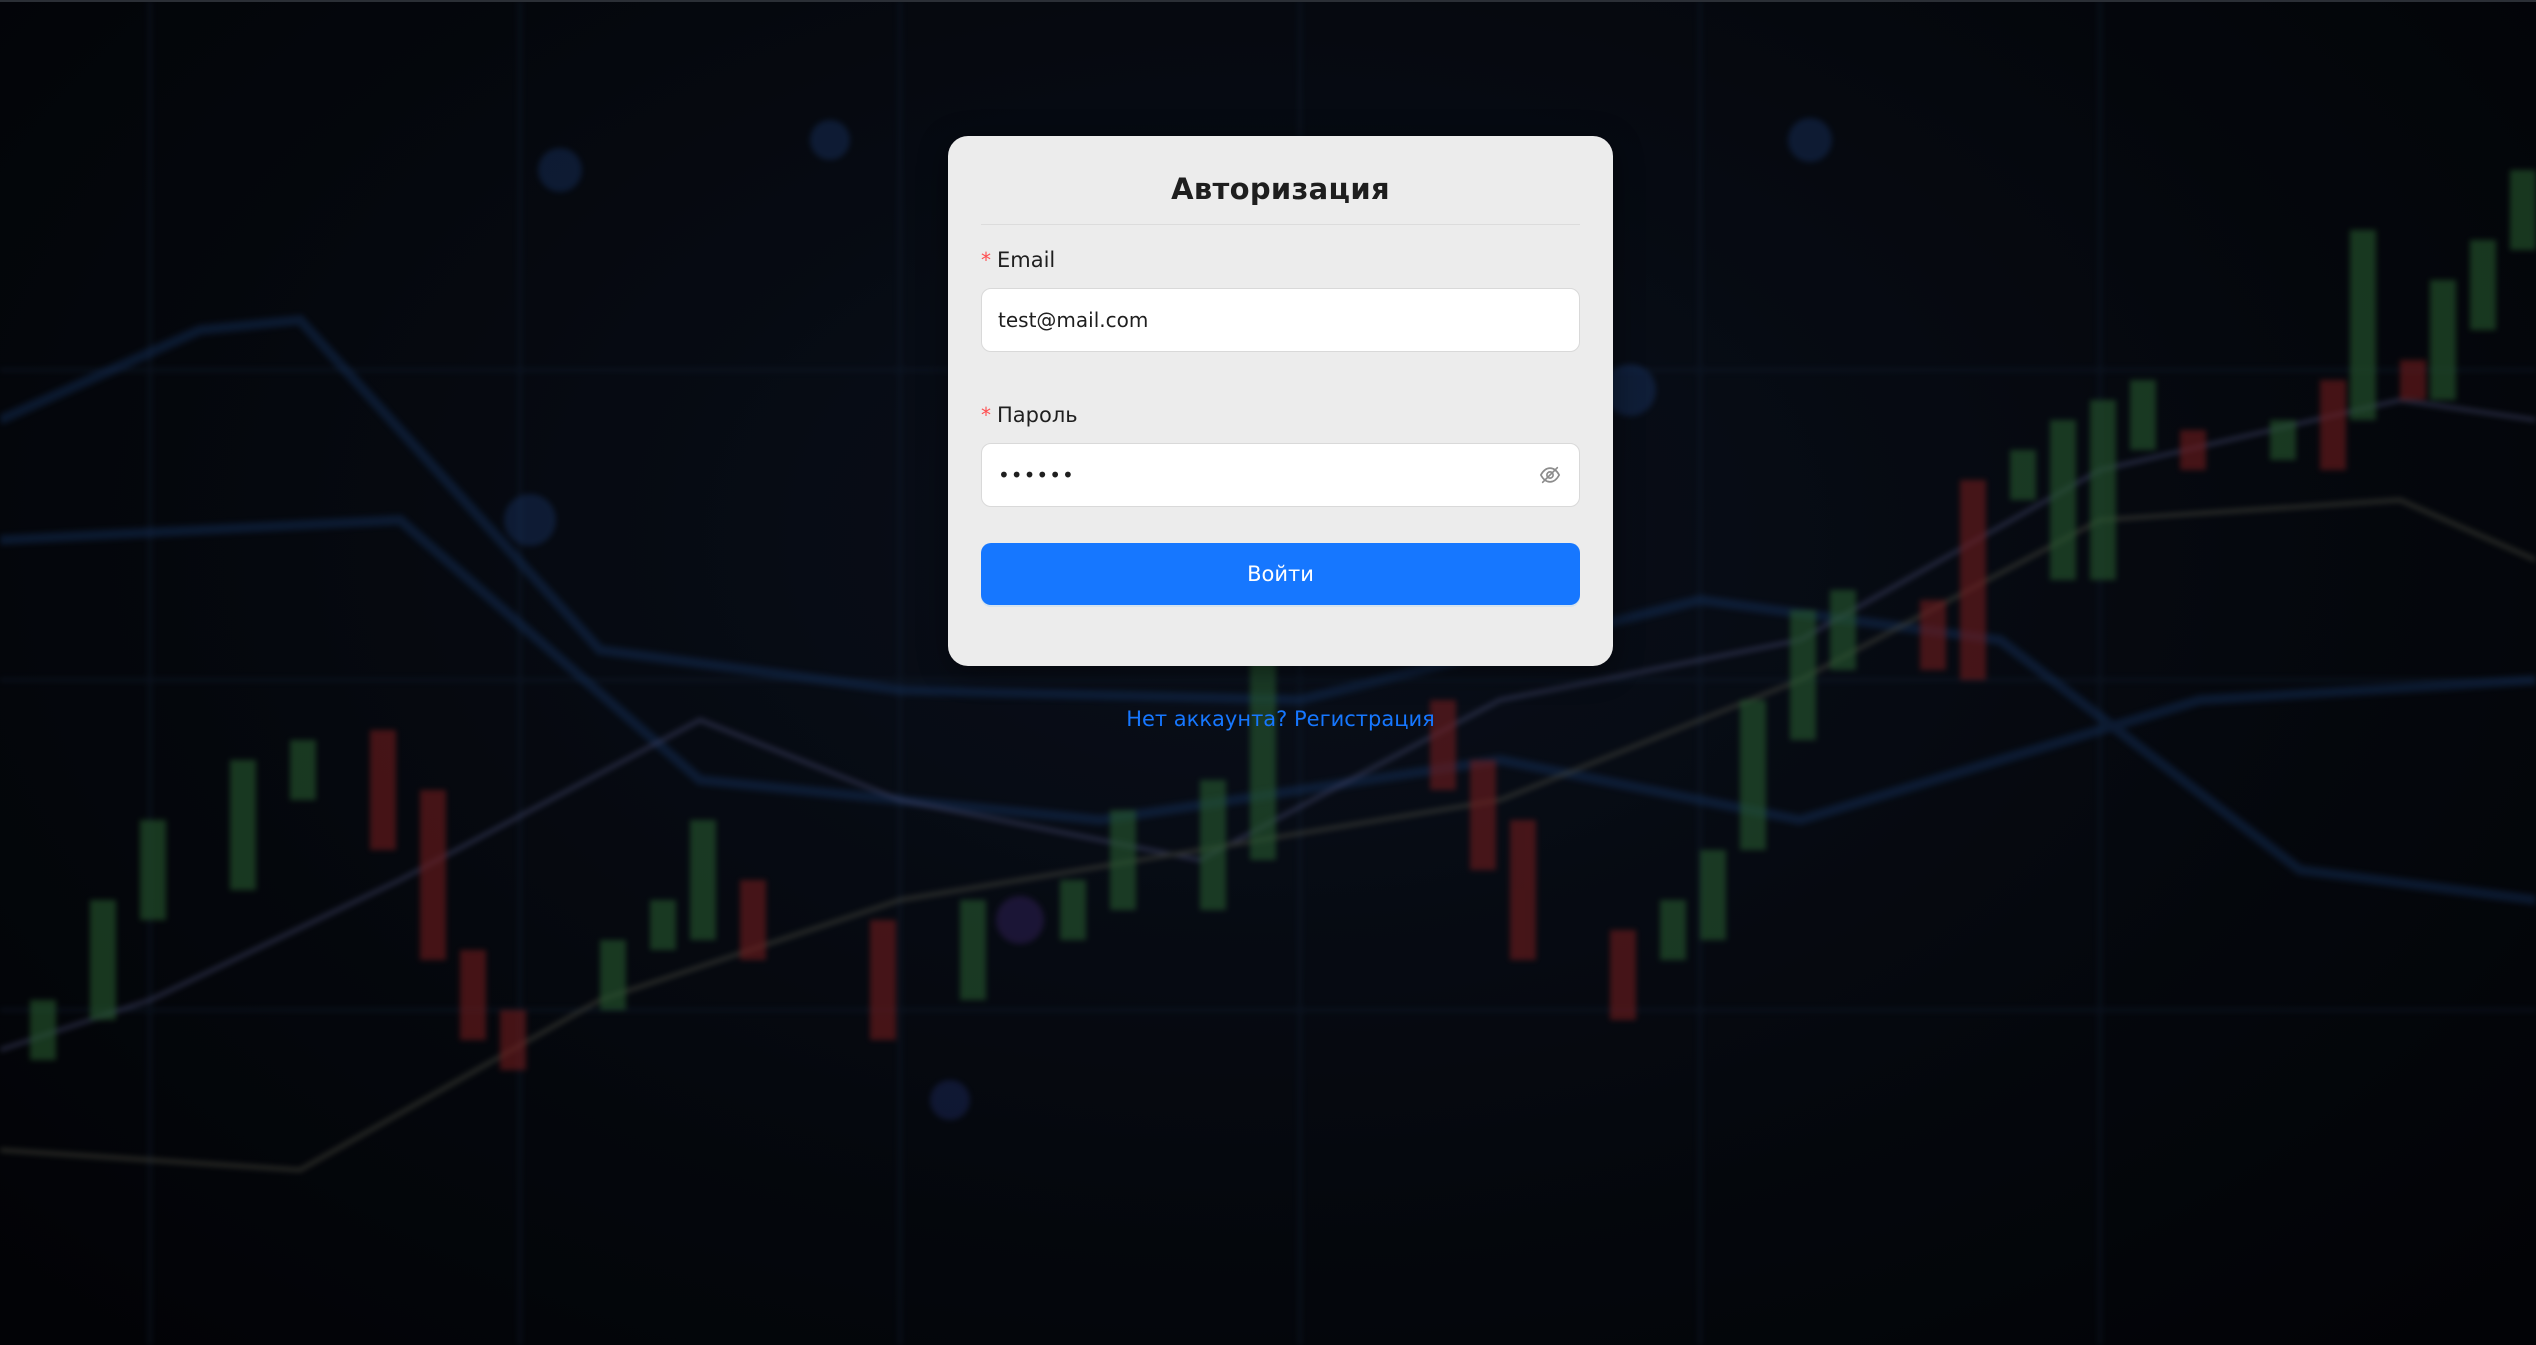  Describe the element at coordinates (1280, 224) in the screenshot. I see `title-divider` at that location.